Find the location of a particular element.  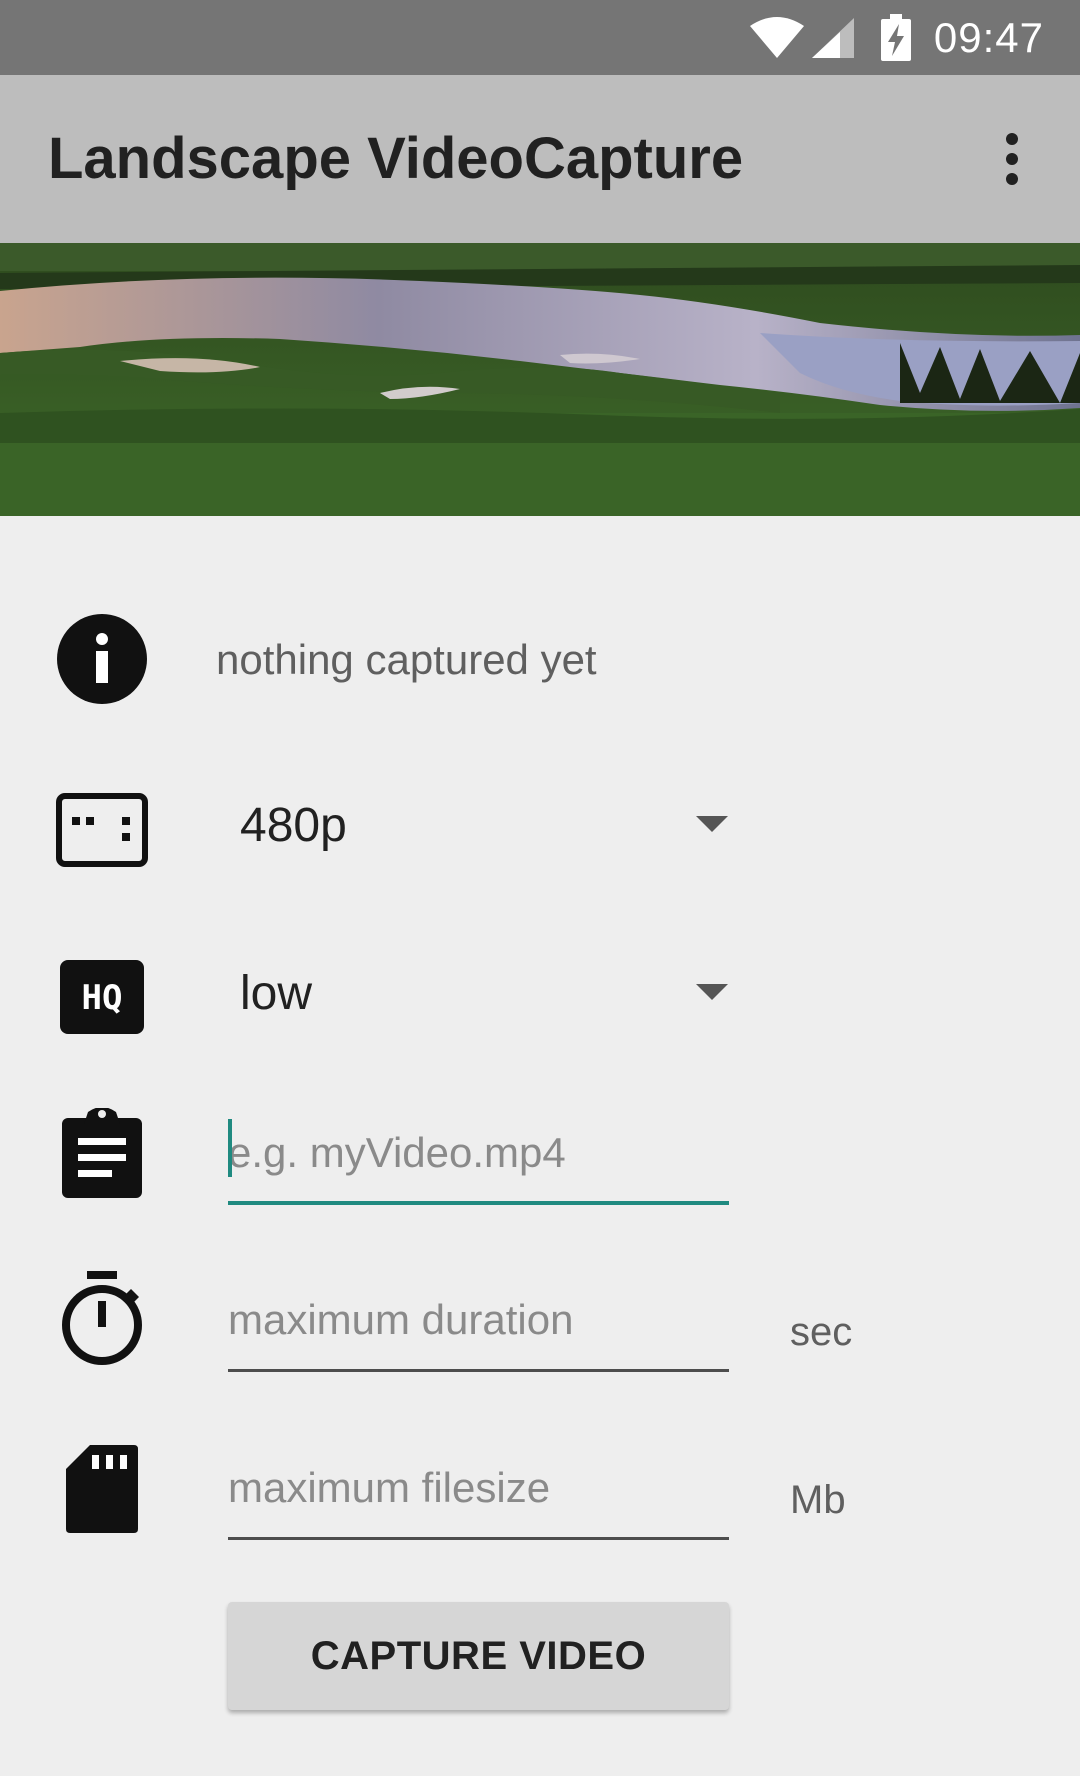

quality-value: low is located at coordinates (276, 993).